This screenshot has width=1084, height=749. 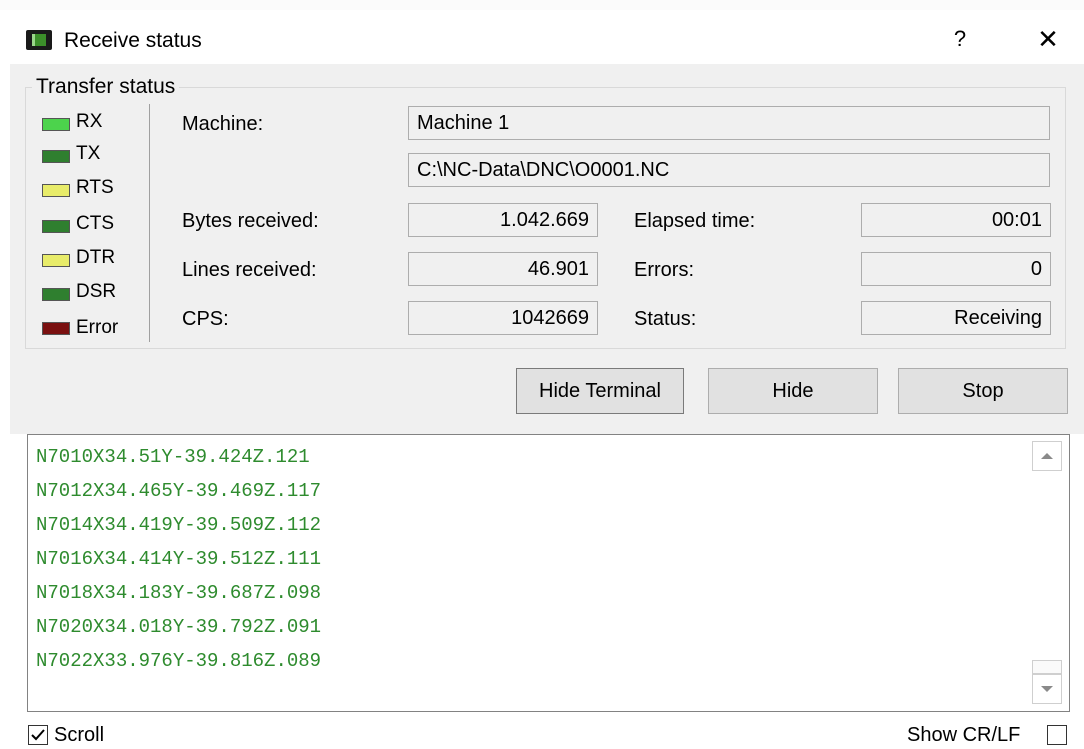 I want to click on terminal-line: N7014X34.419Y-39.509Z.112, so click(x=179, y=525).